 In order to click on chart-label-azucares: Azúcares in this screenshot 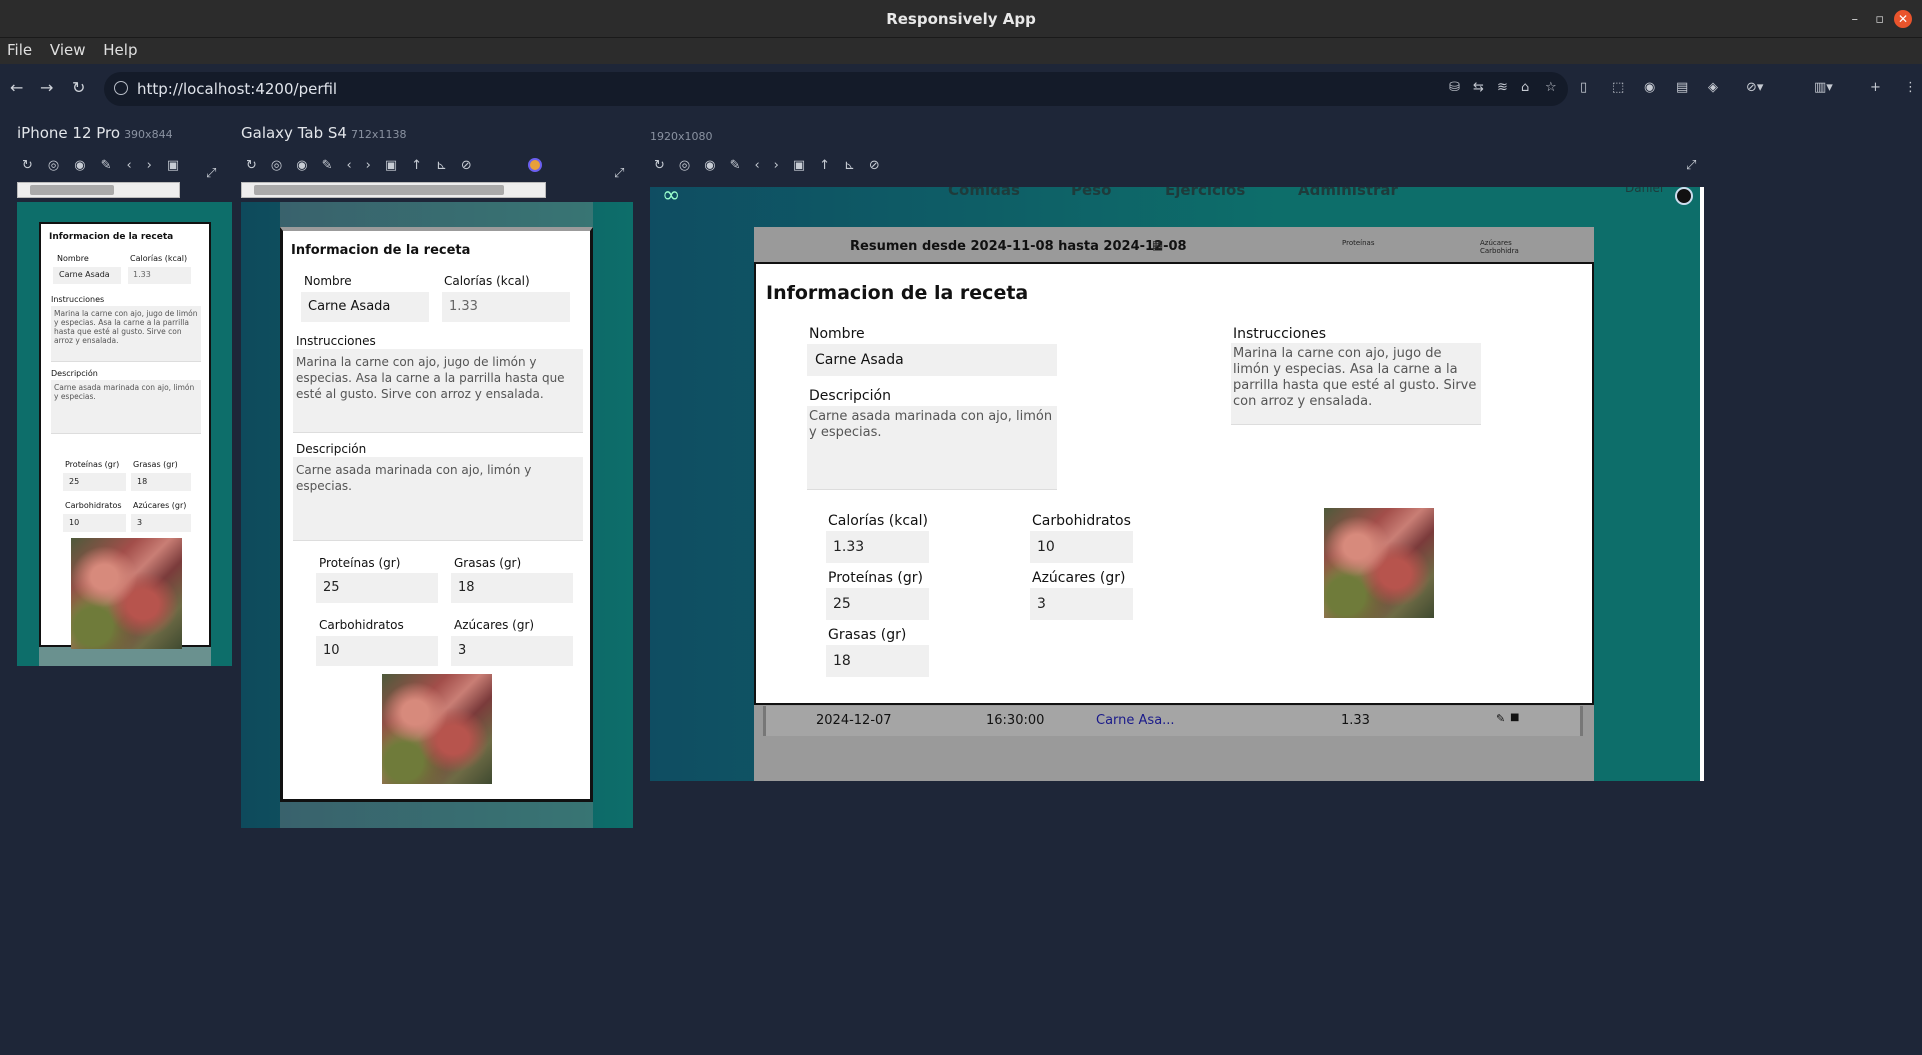, I will do `click(1496, 243)`.